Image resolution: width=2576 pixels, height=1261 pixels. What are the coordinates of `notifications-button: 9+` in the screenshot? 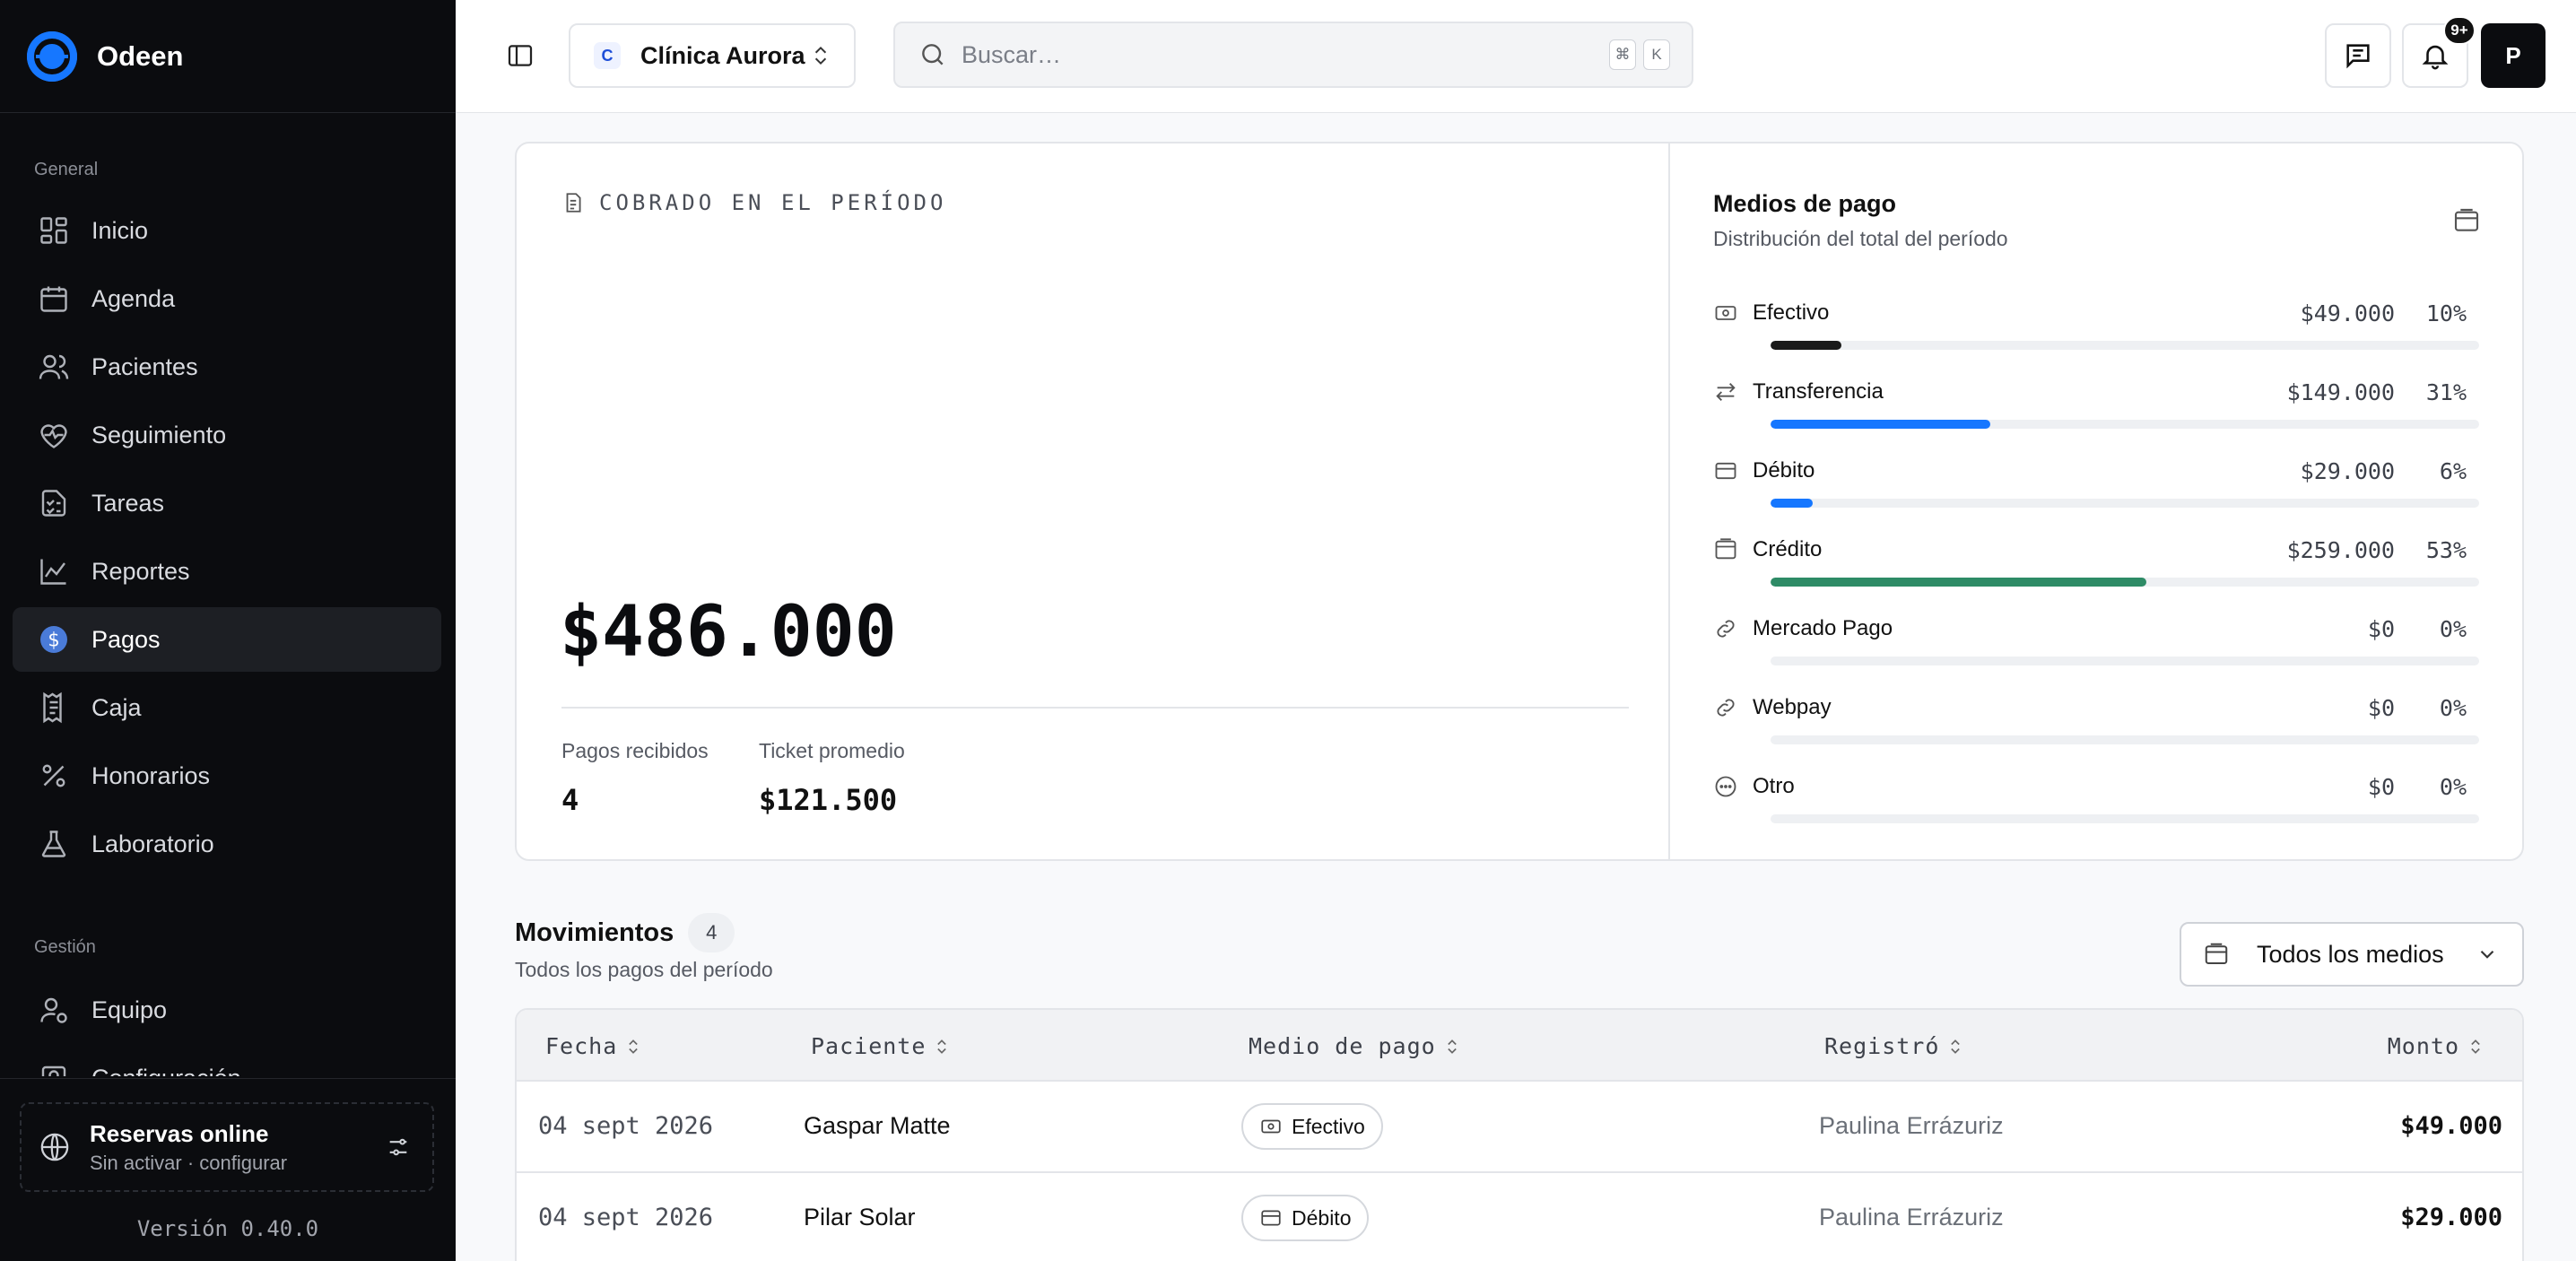 It's located at (2439, 52).